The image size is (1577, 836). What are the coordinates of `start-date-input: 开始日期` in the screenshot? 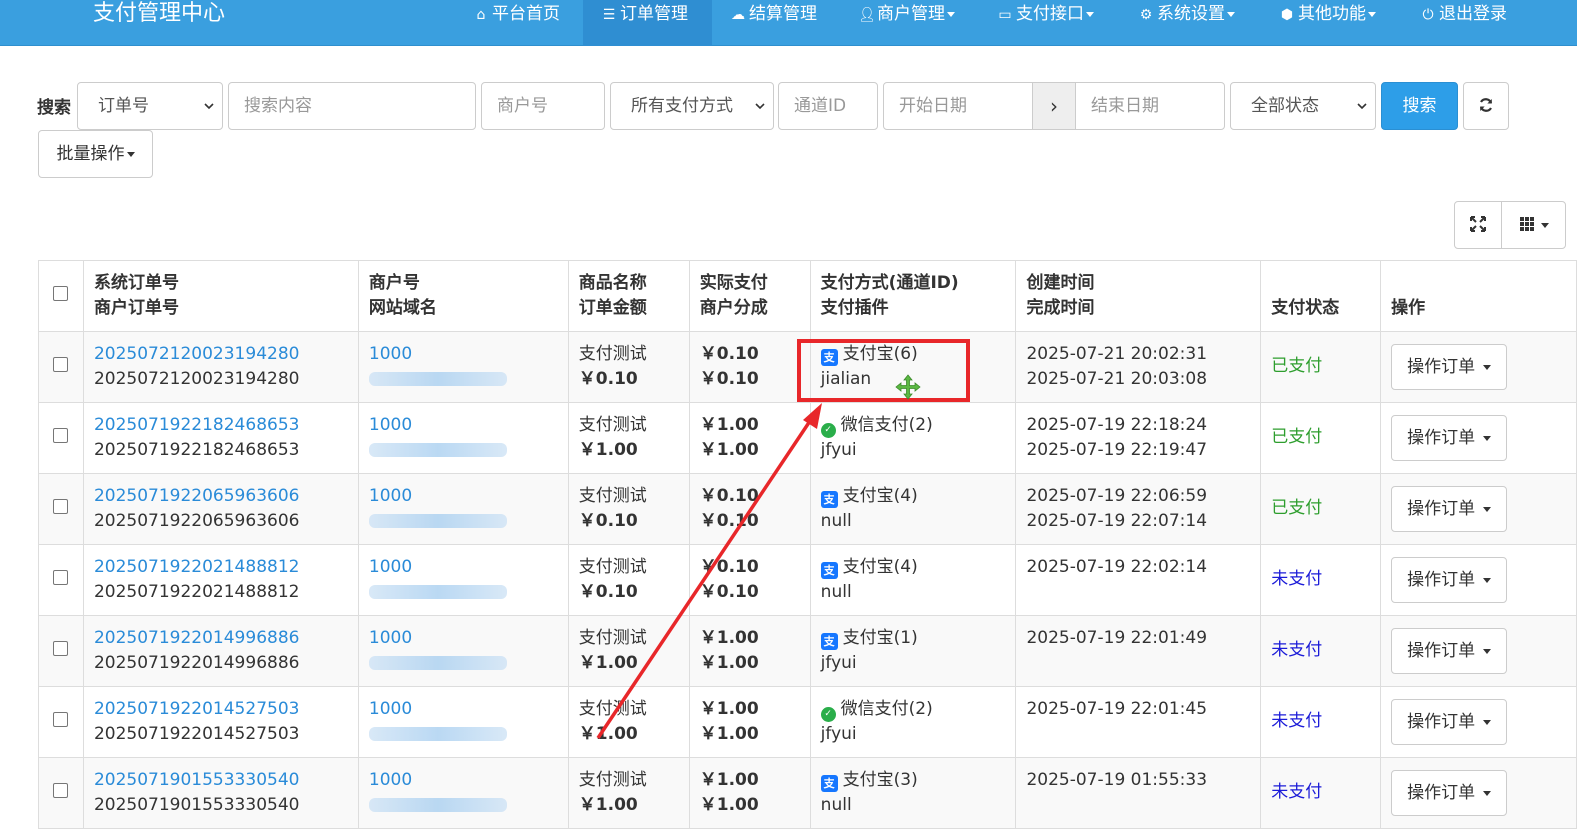 It's located at (958, 106).